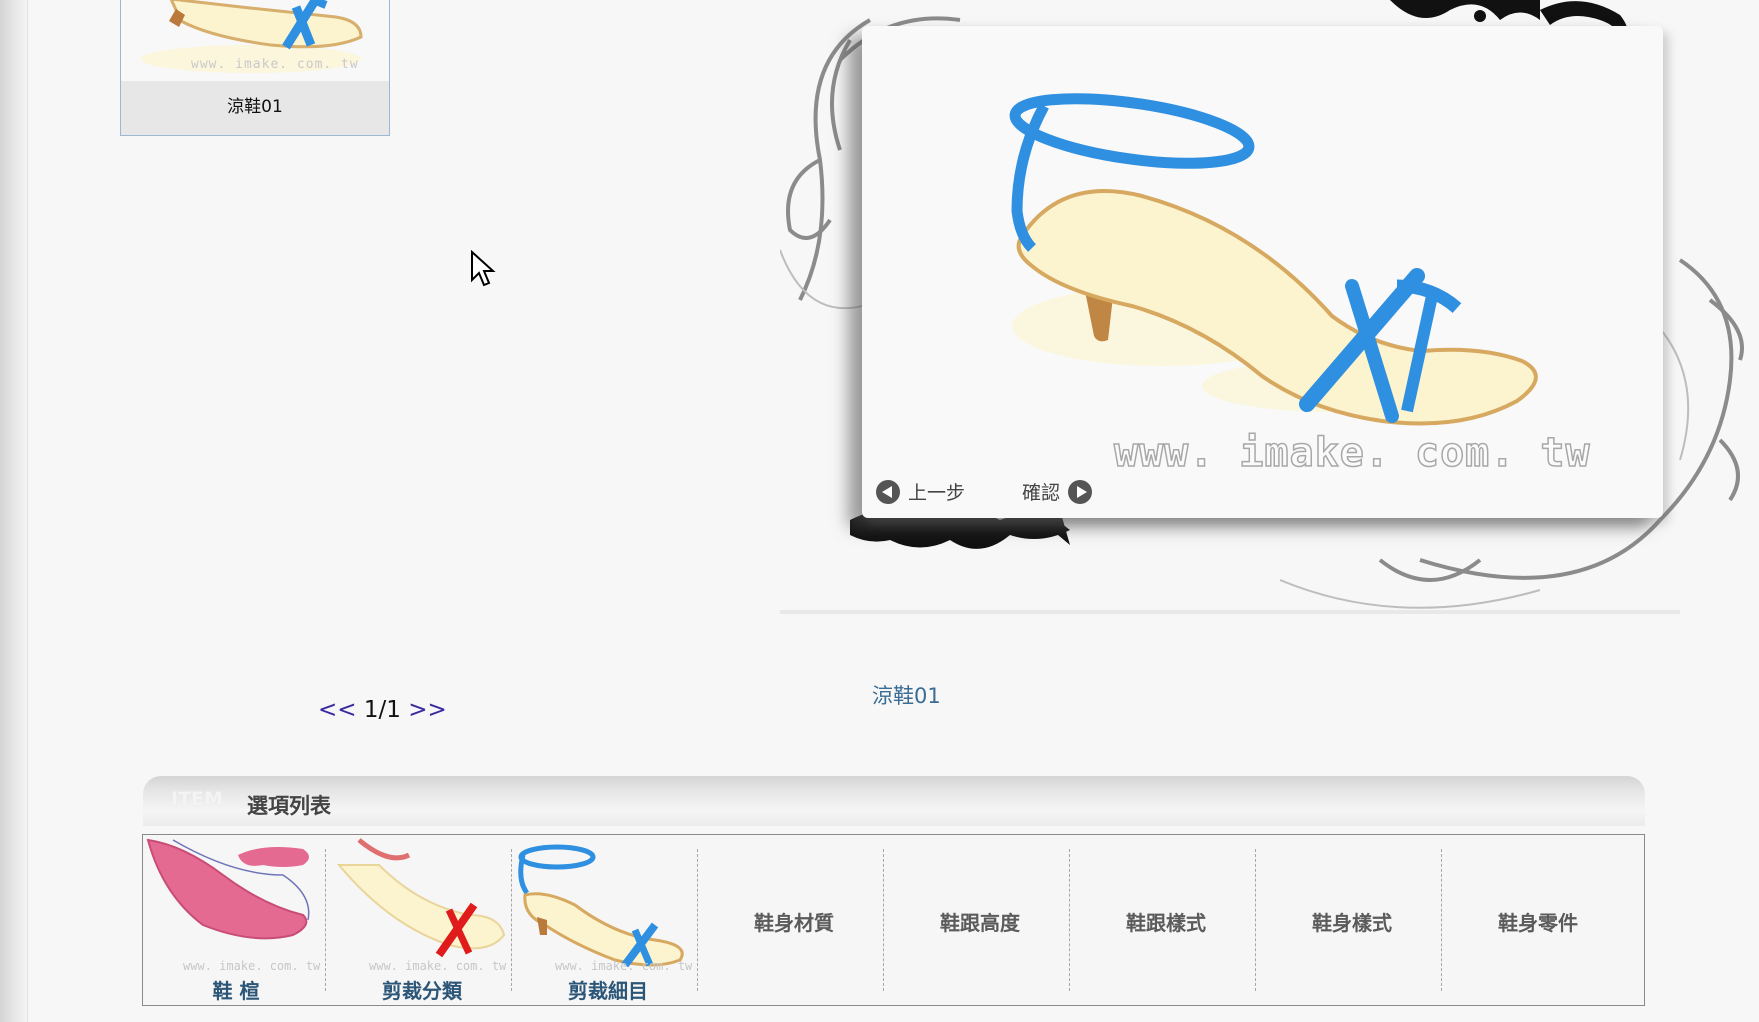 This screenshot has width=1759, height=1022. I want to click on option-cut-category: www. imake. com. tw 剪裁分類, so click(422, 919).